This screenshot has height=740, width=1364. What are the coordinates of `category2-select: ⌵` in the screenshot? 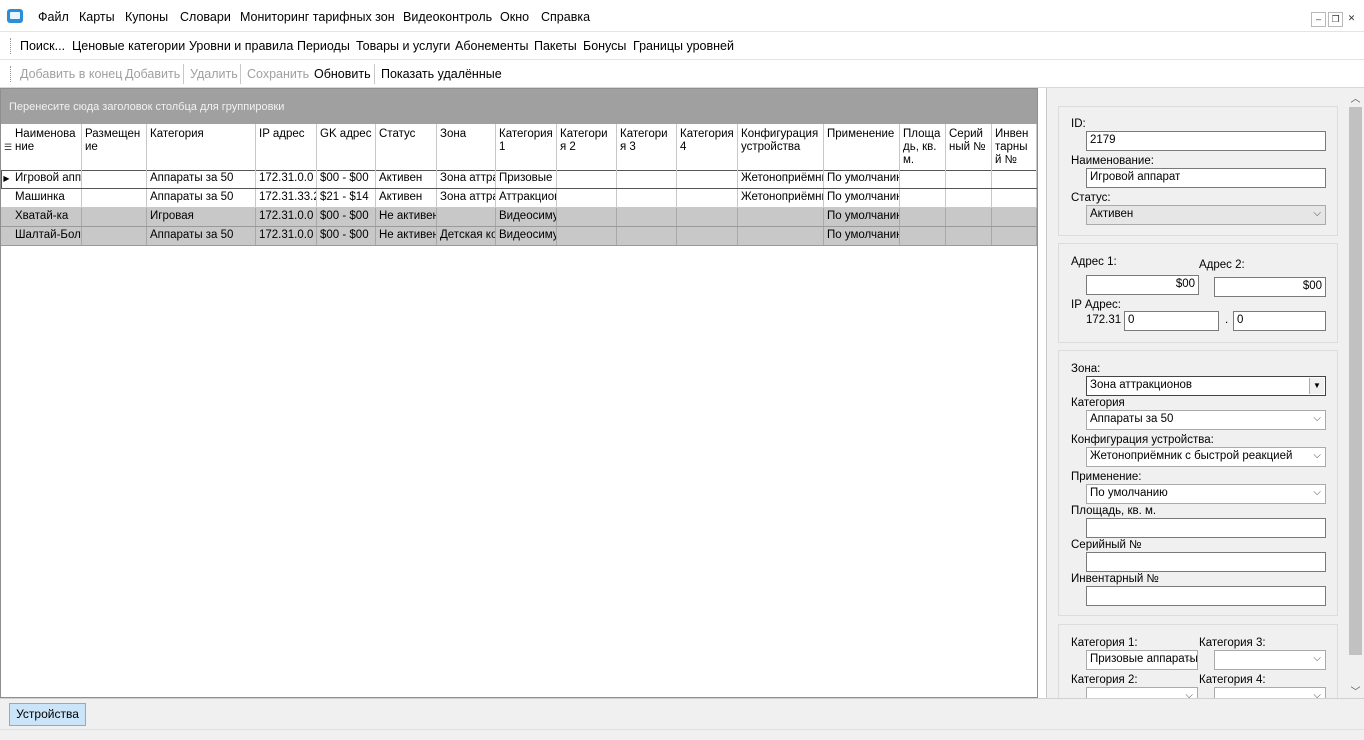 It's located at (1142, 692).